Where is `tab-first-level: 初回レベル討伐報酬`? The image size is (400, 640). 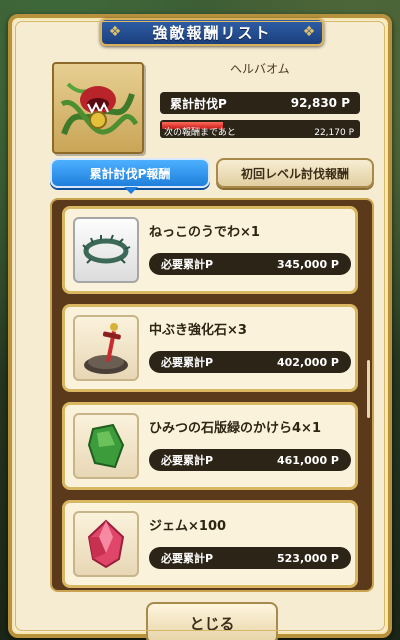
tab-first-level: 初回レベル討伐報酬 is located at coordinates (295, 173).